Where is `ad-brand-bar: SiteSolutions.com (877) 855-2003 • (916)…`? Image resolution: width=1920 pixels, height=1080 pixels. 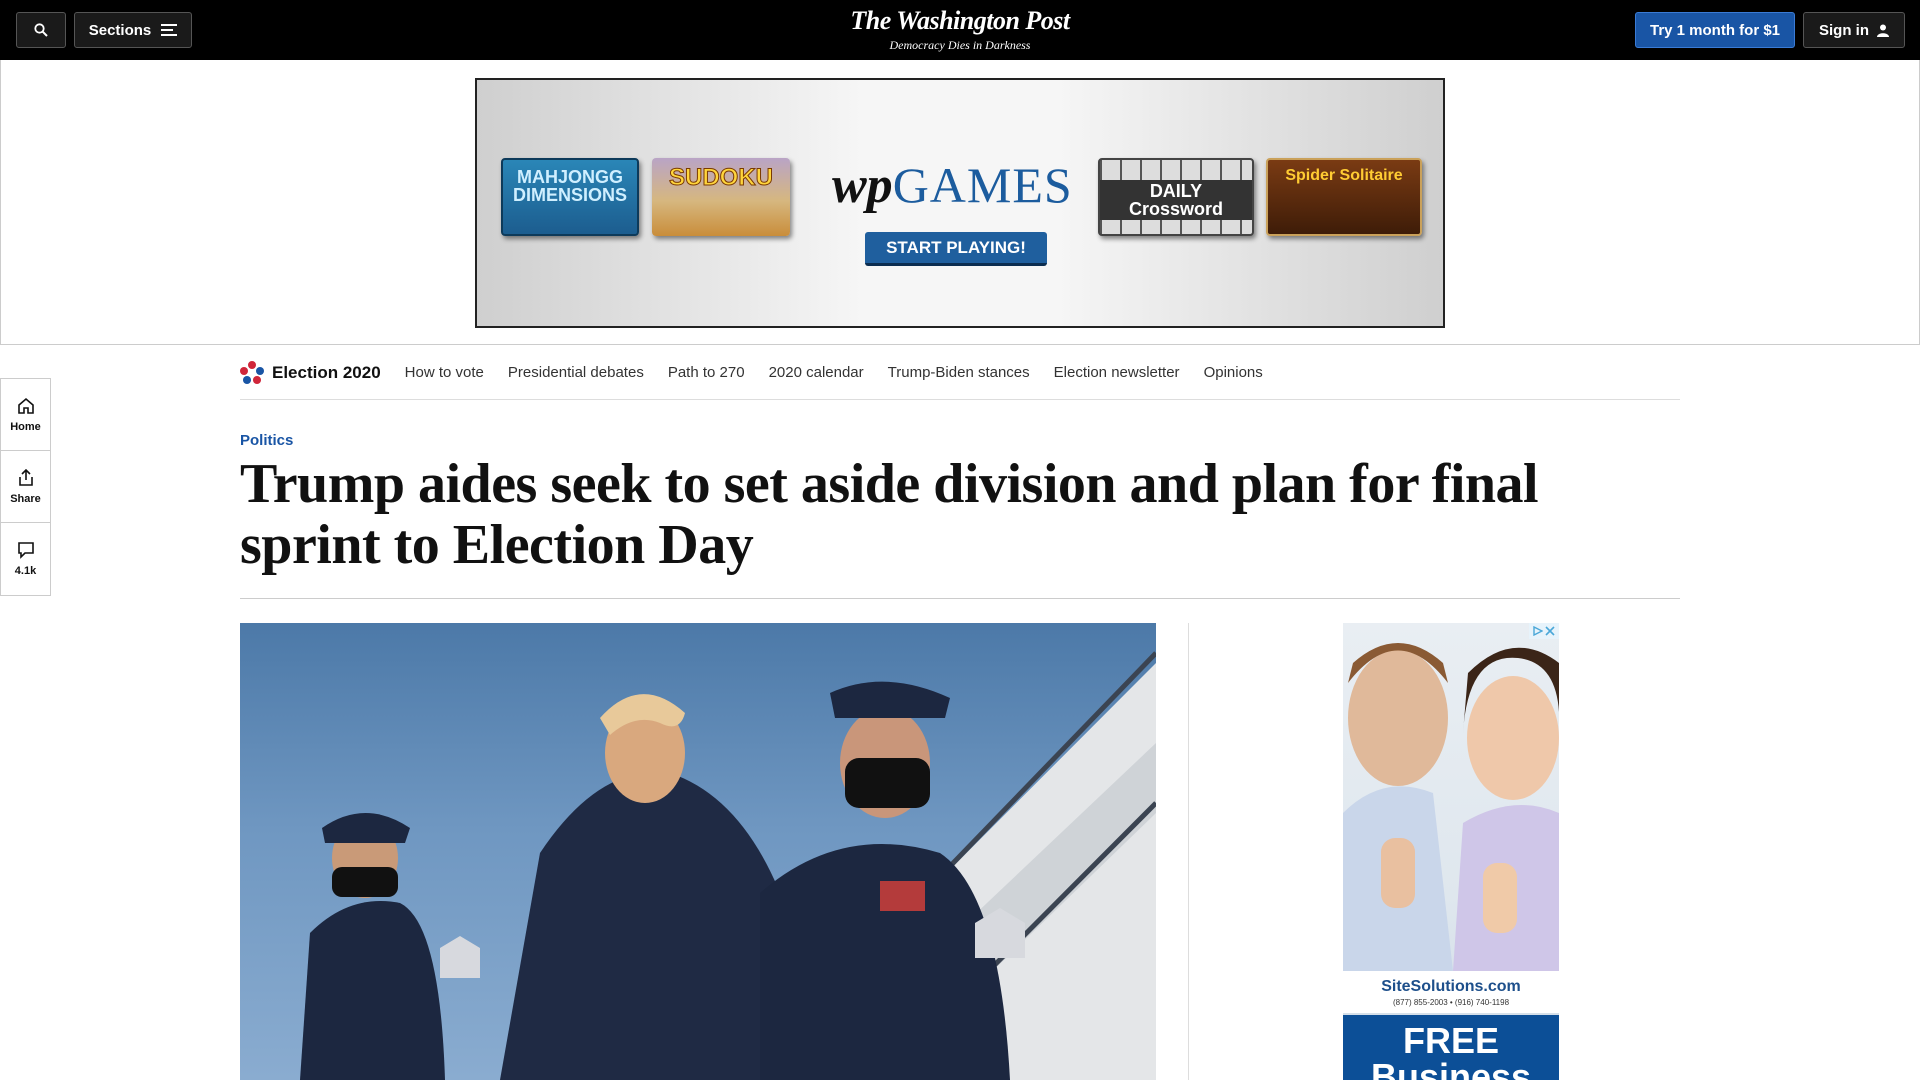 ad-brand-bar: SiteSolutions.com (877) 855-2003 • (916)… is located at coordinates (1451, 992).